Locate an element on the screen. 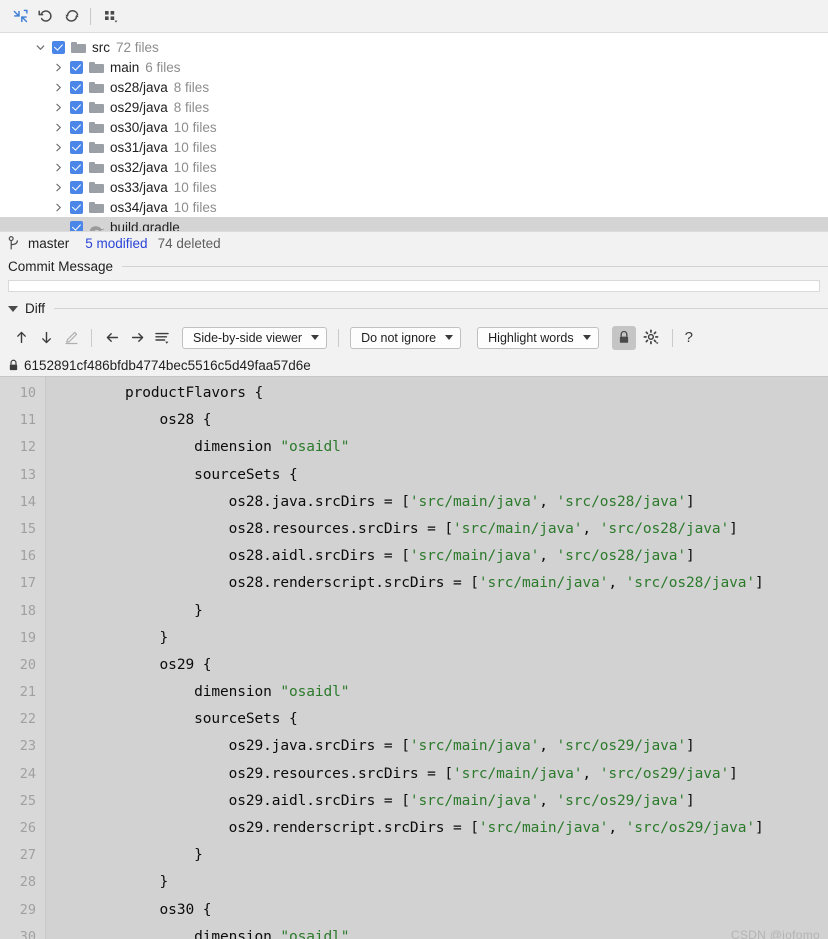  edit-source-icon is located at coordinates (71, 338).